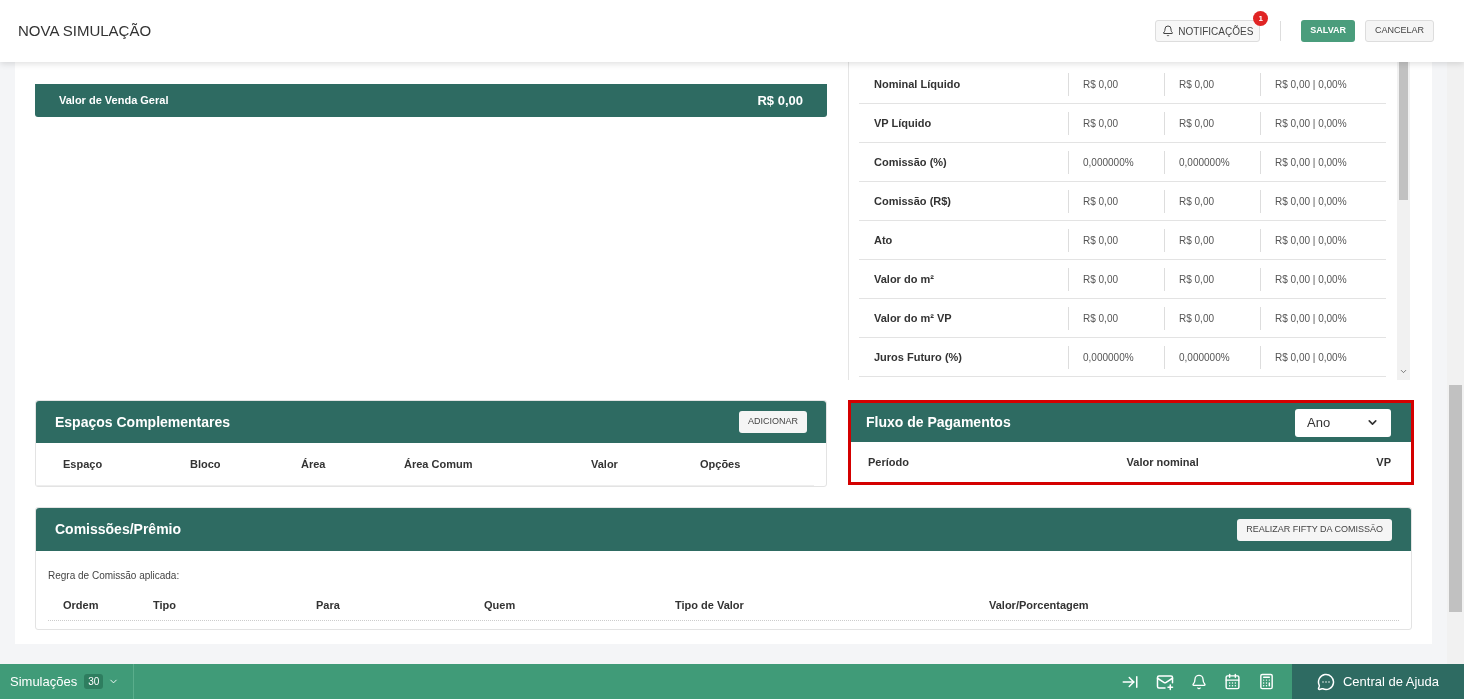  Describe the element at coordinates (780, 100) in the screenshot. I see `sale-value-amount: R$ 0,00` at that location.